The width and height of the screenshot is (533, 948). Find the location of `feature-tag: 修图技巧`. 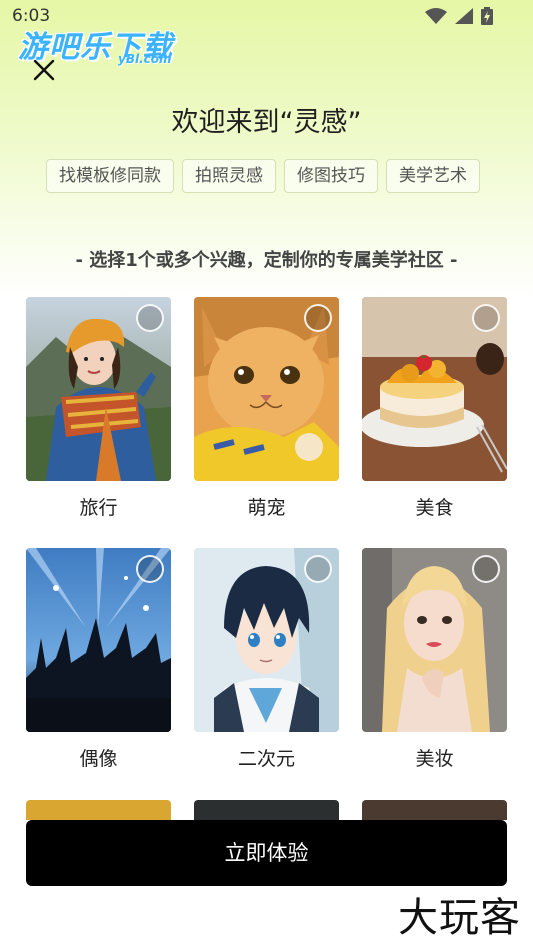

feature-tag: 修图技巧 is located at coordinates (331, 176).